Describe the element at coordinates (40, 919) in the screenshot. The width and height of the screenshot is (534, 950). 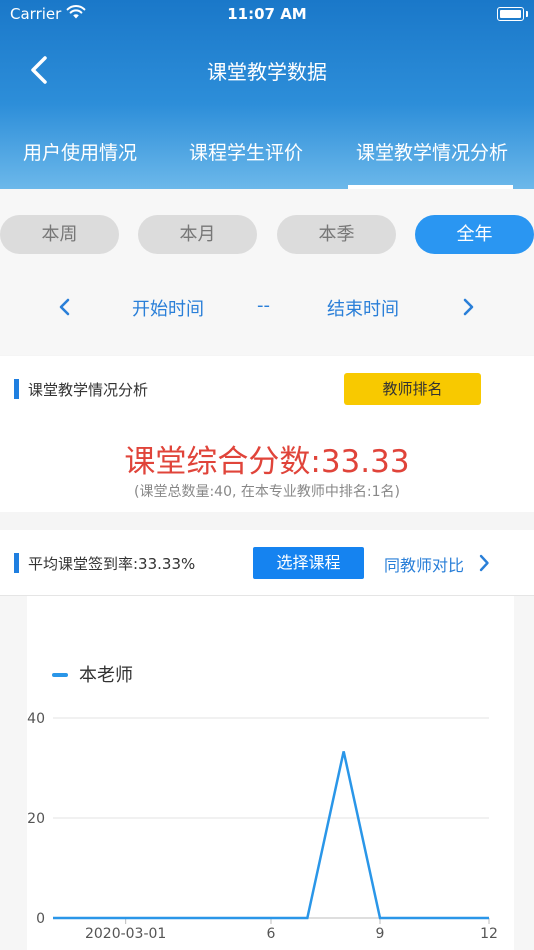
I see `y-tick-label: 0` at that location.